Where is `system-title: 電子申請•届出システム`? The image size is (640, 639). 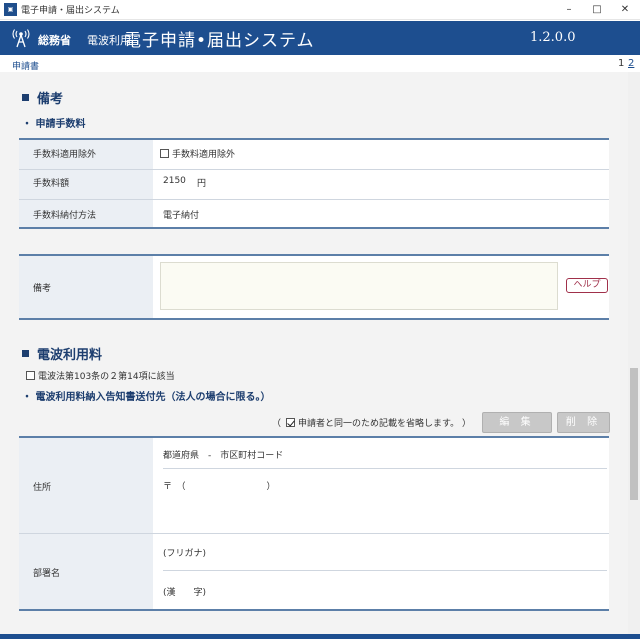
system-title: 電子申請•届出システム is located at coordinates (219, 41).